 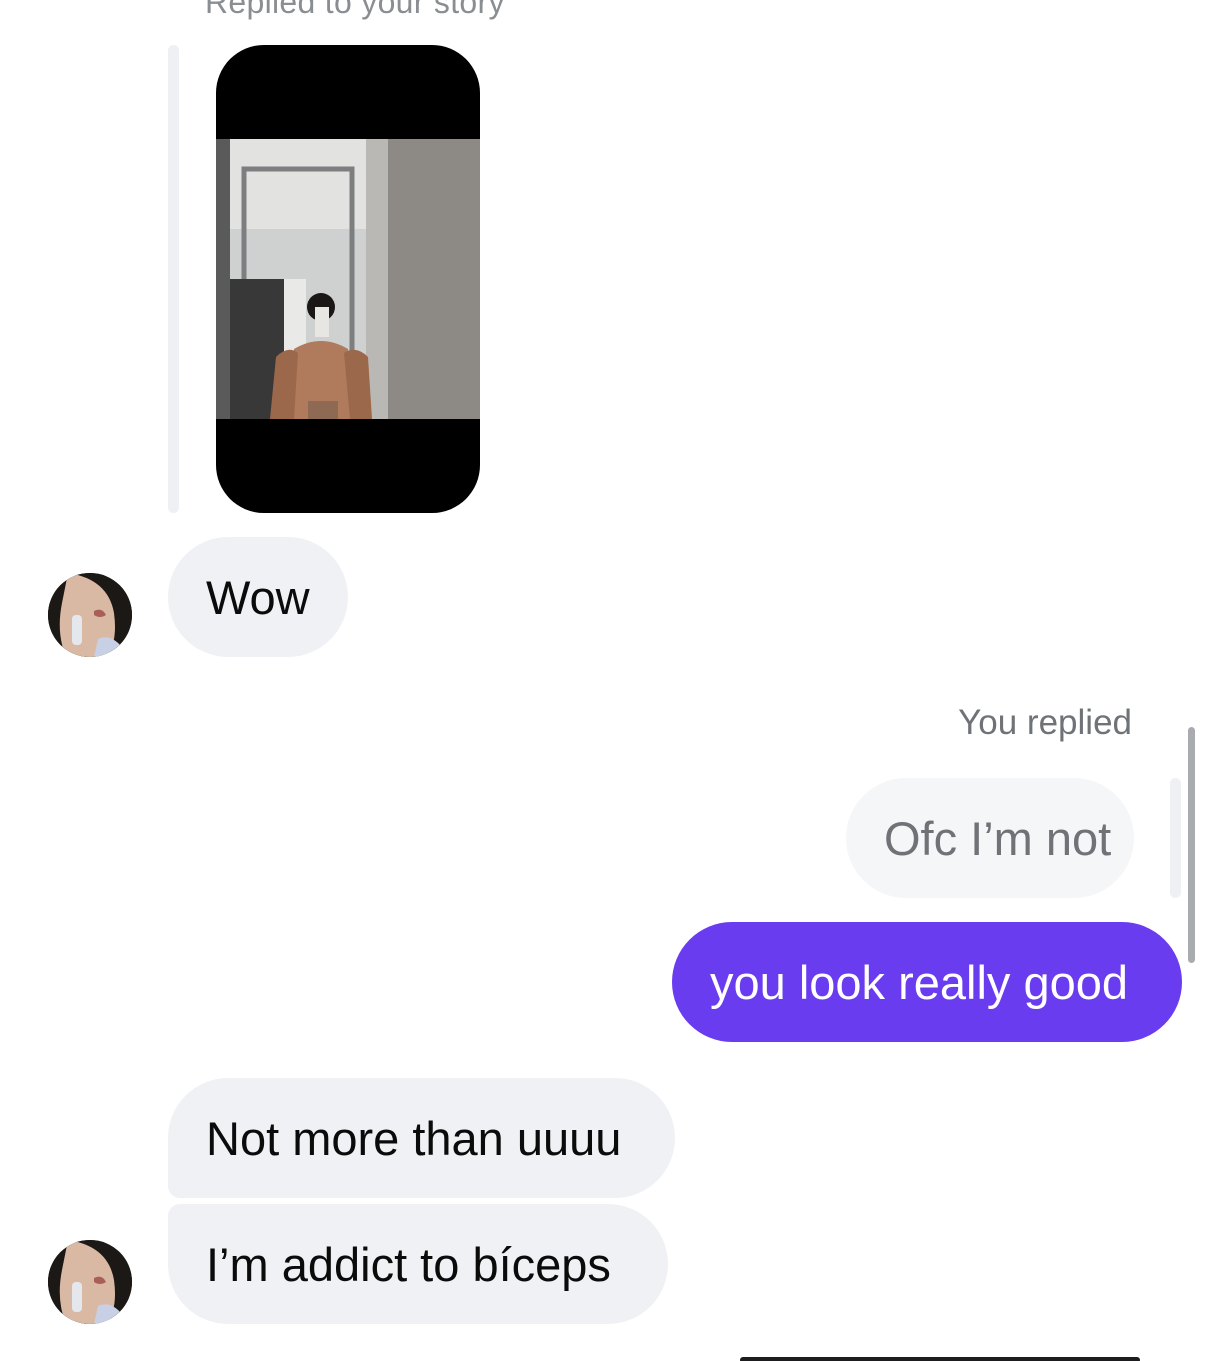 What do you see at coordinates (414, 1138) in the screenshot?
I see `message-text: Not more than uuuu` at bounding box center [414, 1138].